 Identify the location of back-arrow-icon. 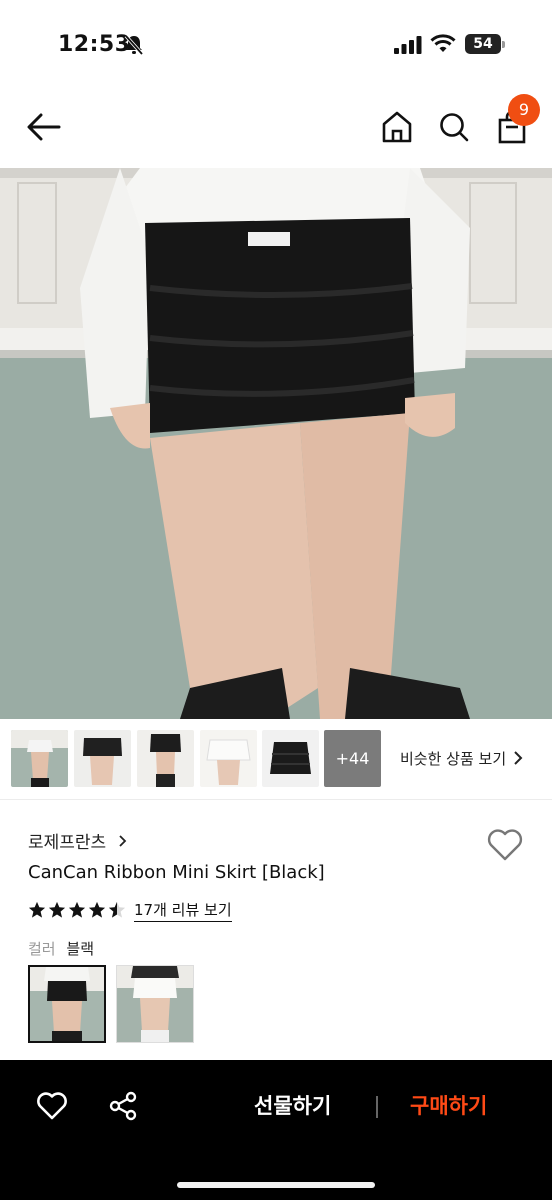
(44, 127).